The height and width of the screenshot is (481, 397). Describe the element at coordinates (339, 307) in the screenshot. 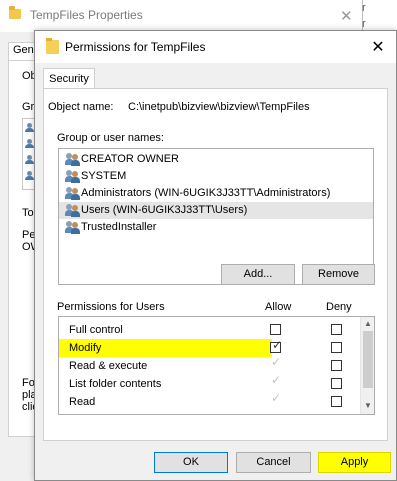

I see `deny-header: Deny` at that location.